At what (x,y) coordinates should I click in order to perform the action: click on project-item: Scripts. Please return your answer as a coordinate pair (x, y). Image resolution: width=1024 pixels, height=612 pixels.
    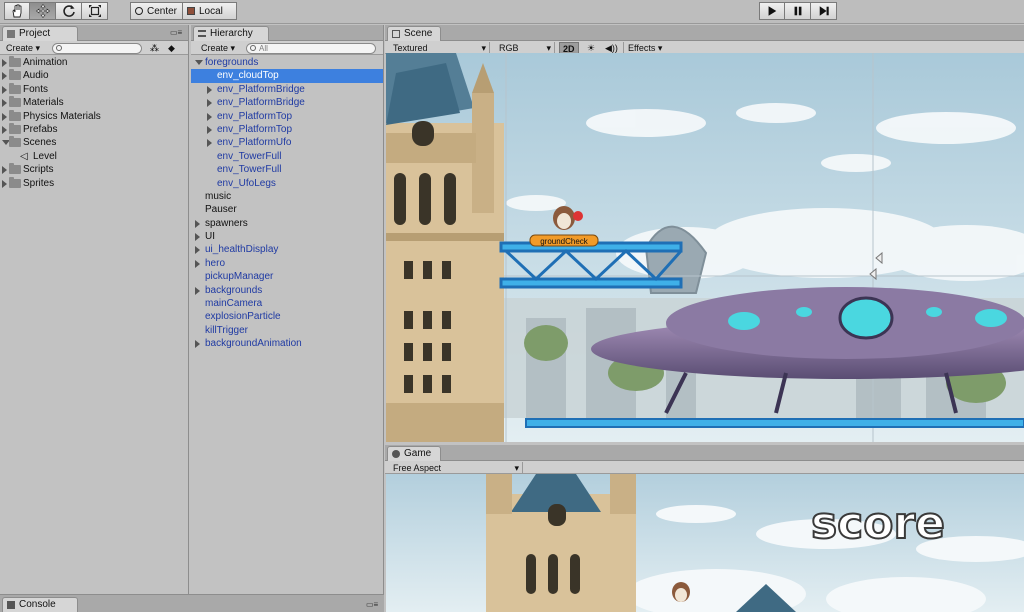
    Looking at the image, I should click on (94, 169).